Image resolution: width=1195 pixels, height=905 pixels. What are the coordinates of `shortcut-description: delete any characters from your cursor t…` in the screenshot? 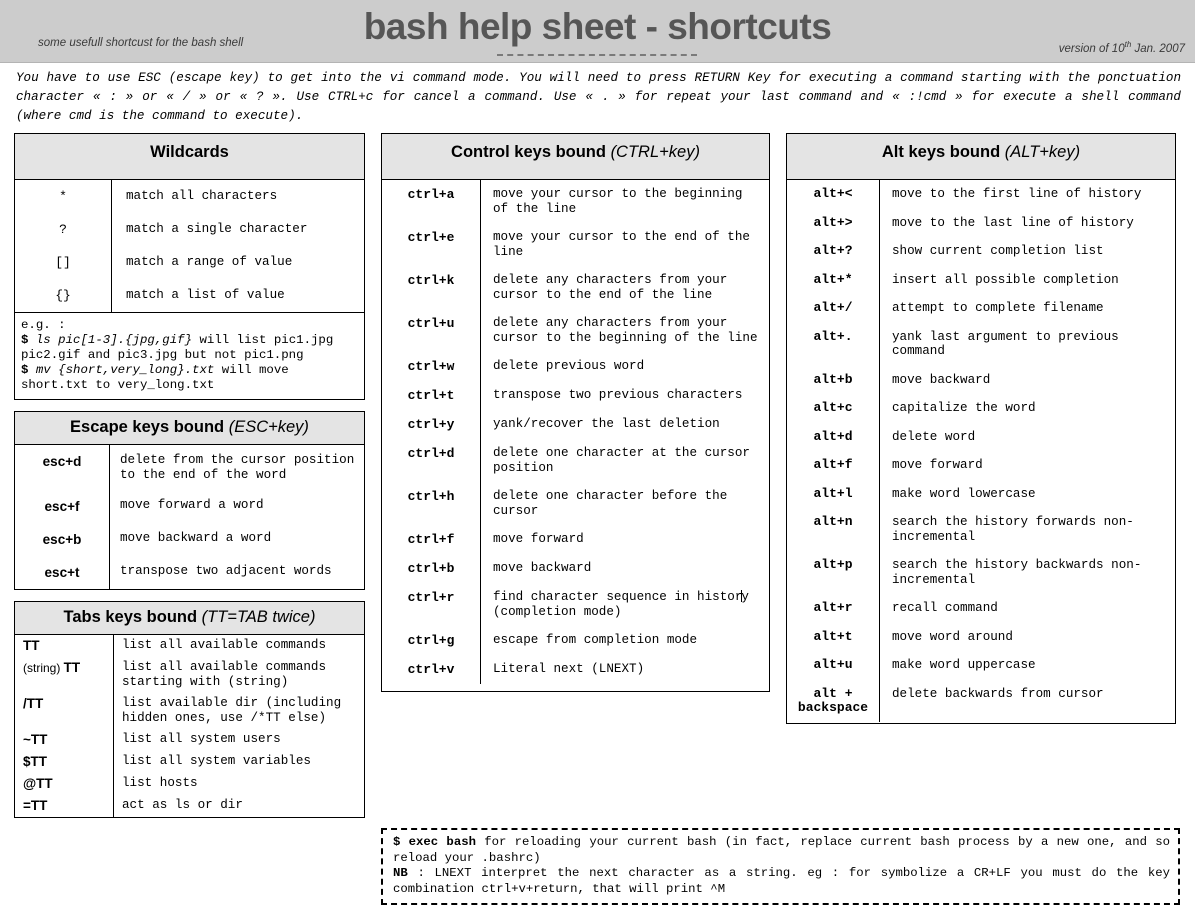 It's located at (610, 287).